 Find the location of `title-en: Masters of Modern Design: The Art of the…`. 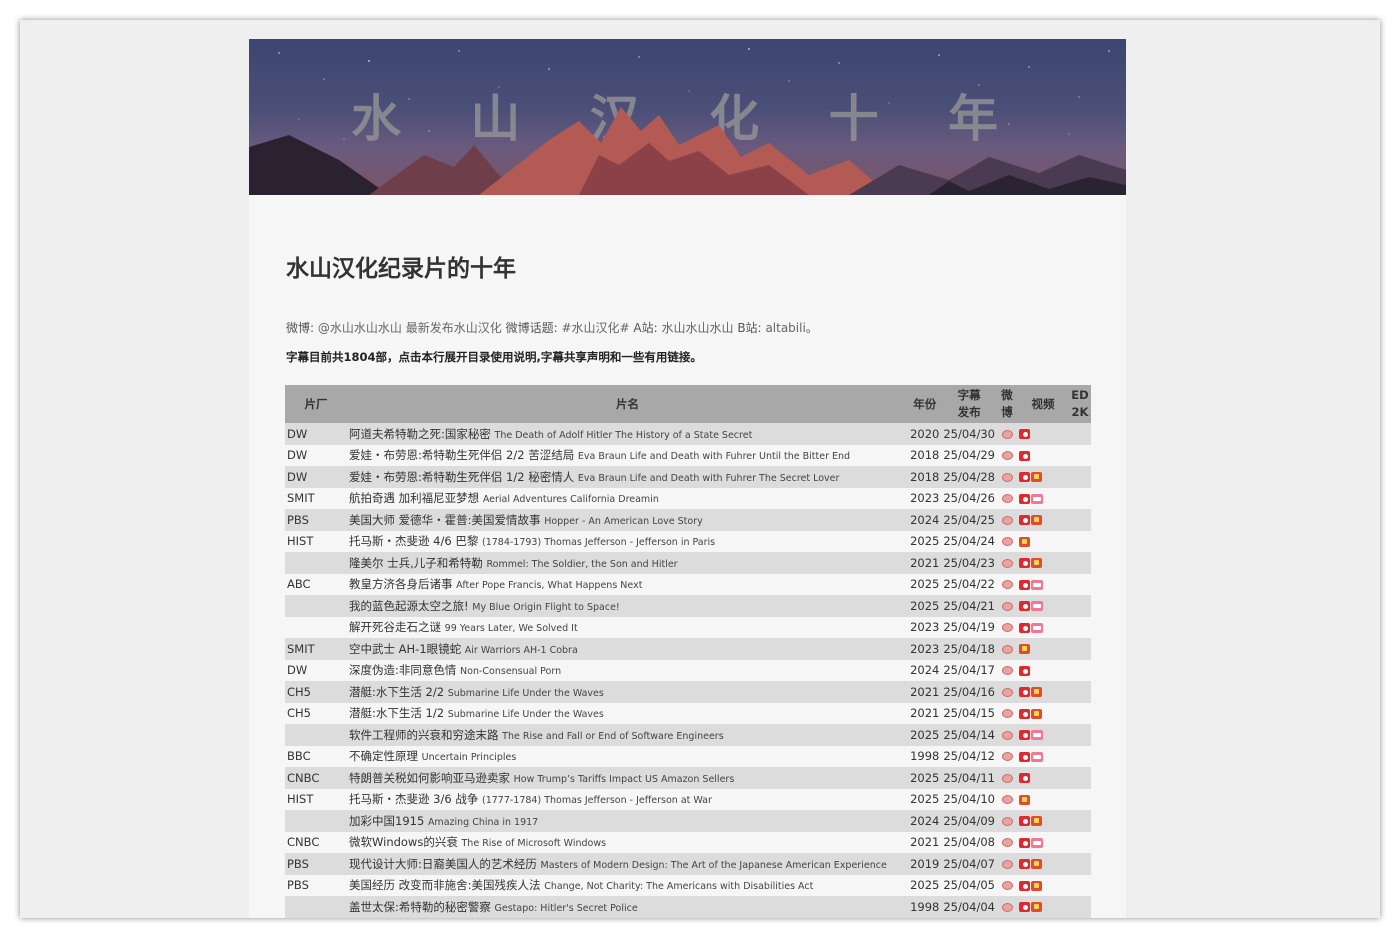

title-en: Masters of Modern Design: The Art of the… is located at coordinates (714, 865).